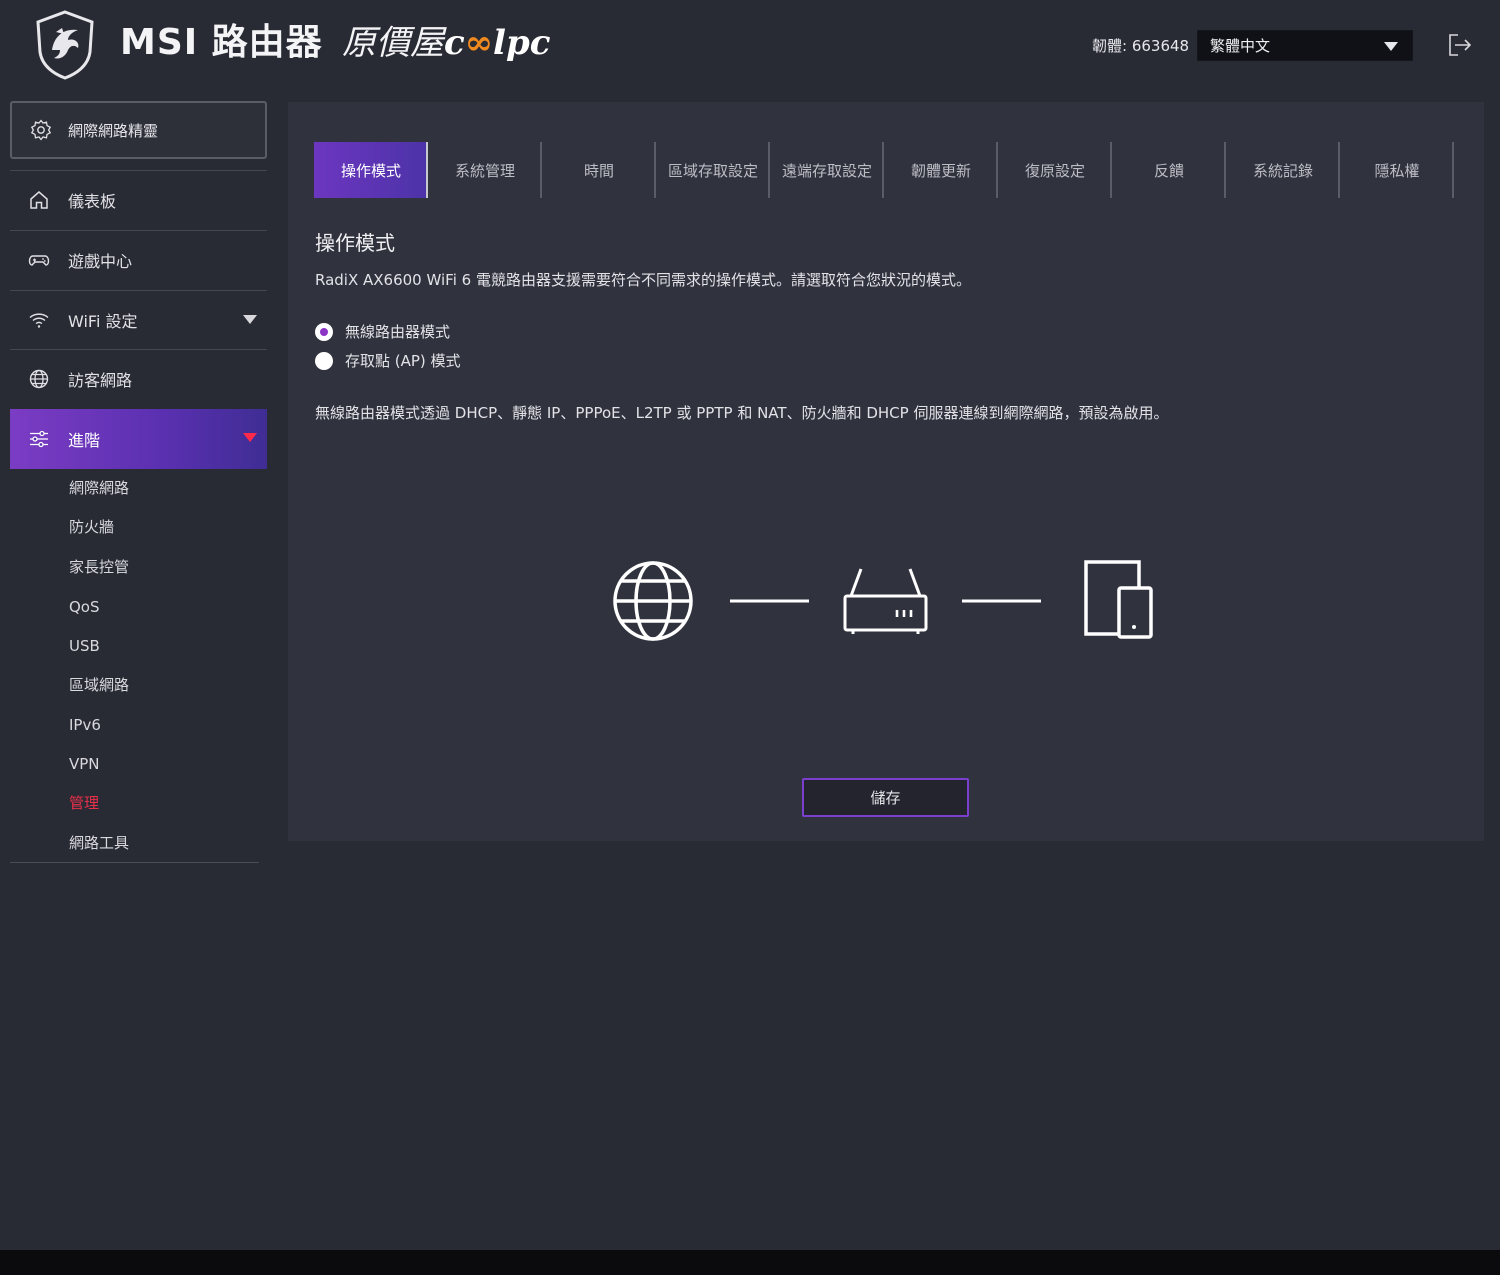 Image resolution: width=1500 pixels, height=1275 pixels. I want to click on home-icon, so click(39, 200).